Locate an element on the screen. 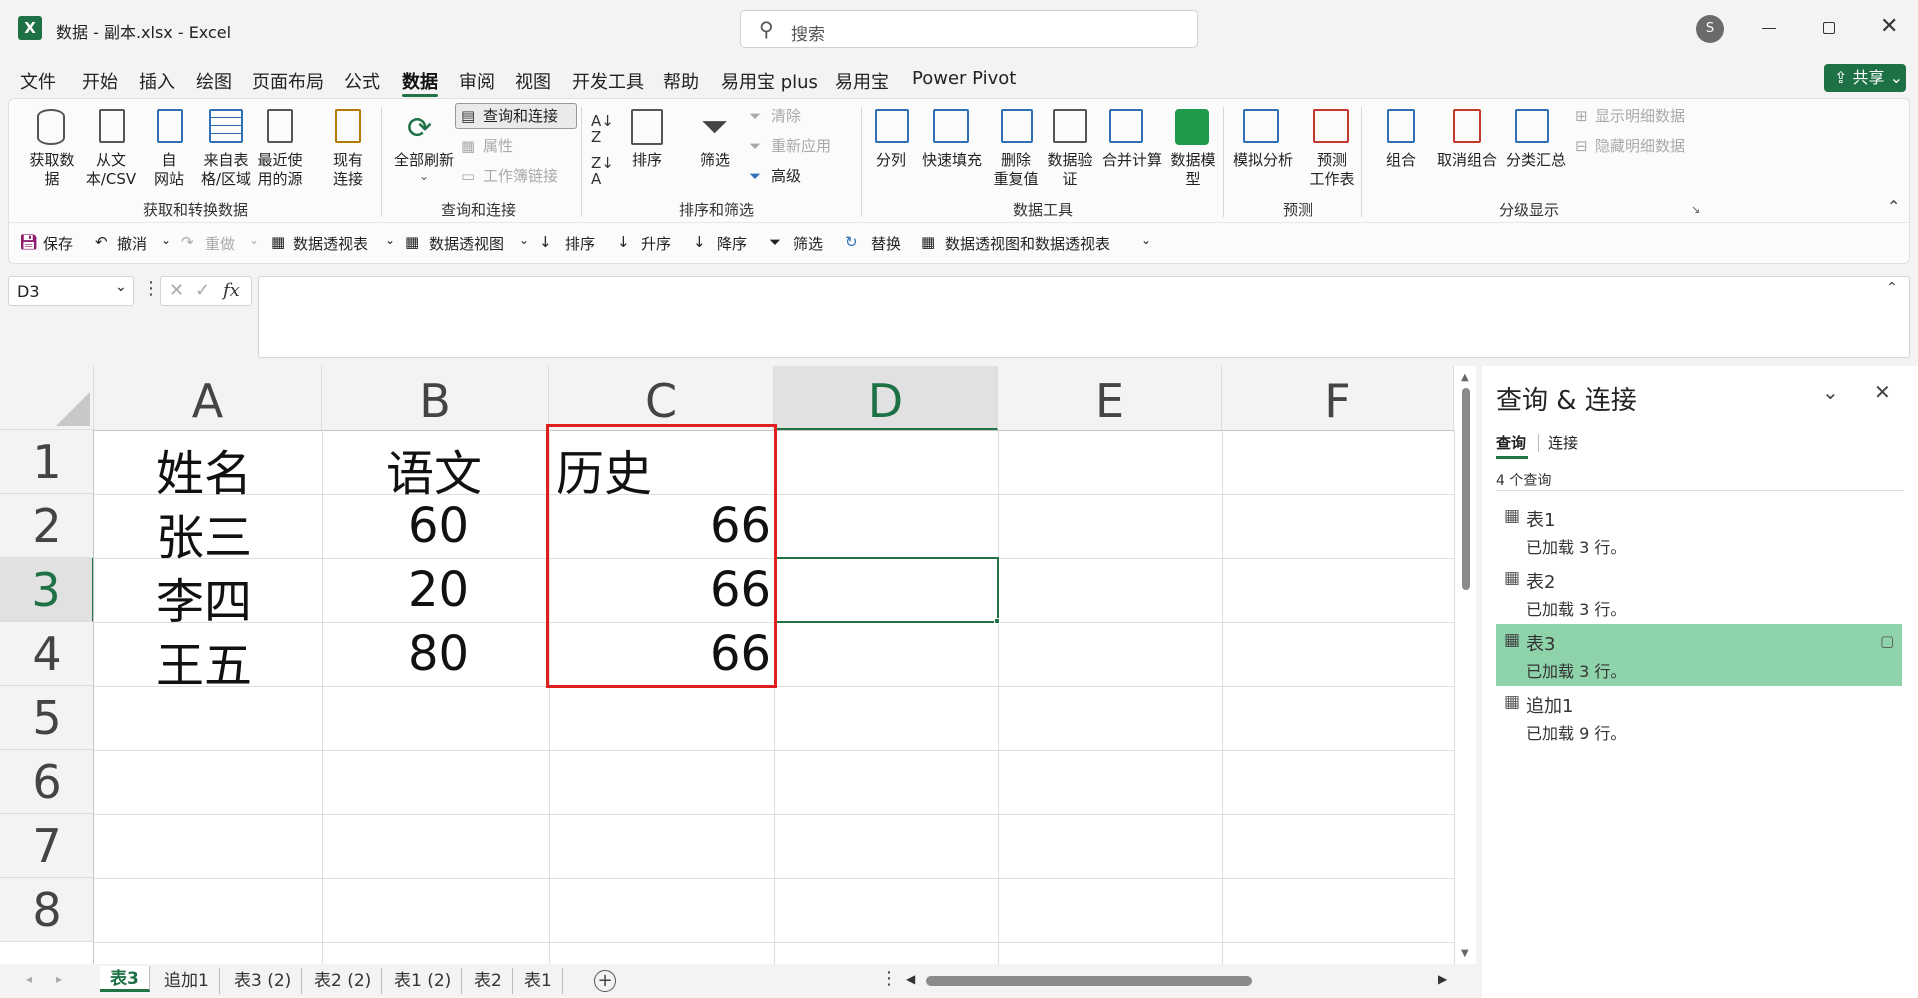 The height and width of the screenshot is (998, 1918). advanced-button: 高级 is located at coordinates (786, 176).